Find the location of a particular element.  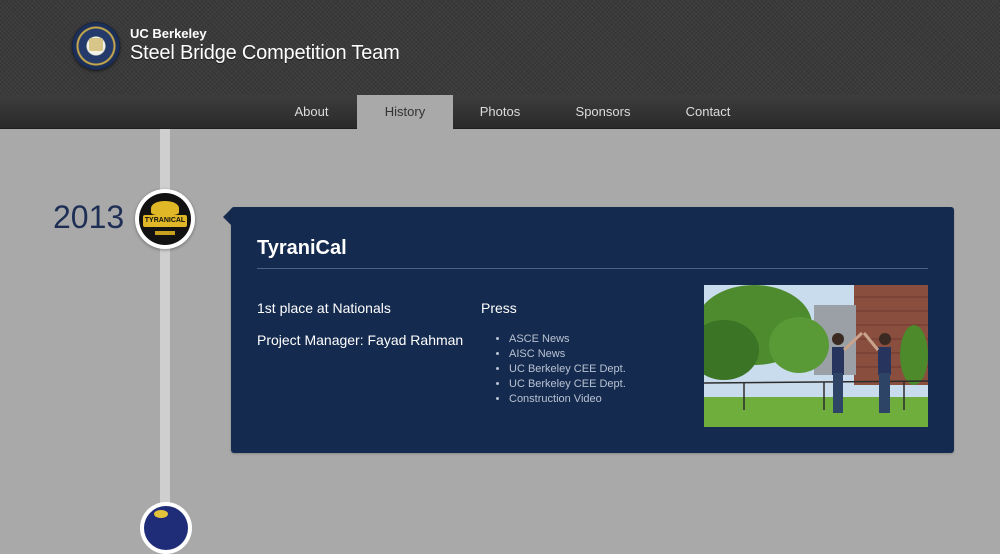

card-detail-award: 1st place at Nationals is located at coordinates (324, 308).